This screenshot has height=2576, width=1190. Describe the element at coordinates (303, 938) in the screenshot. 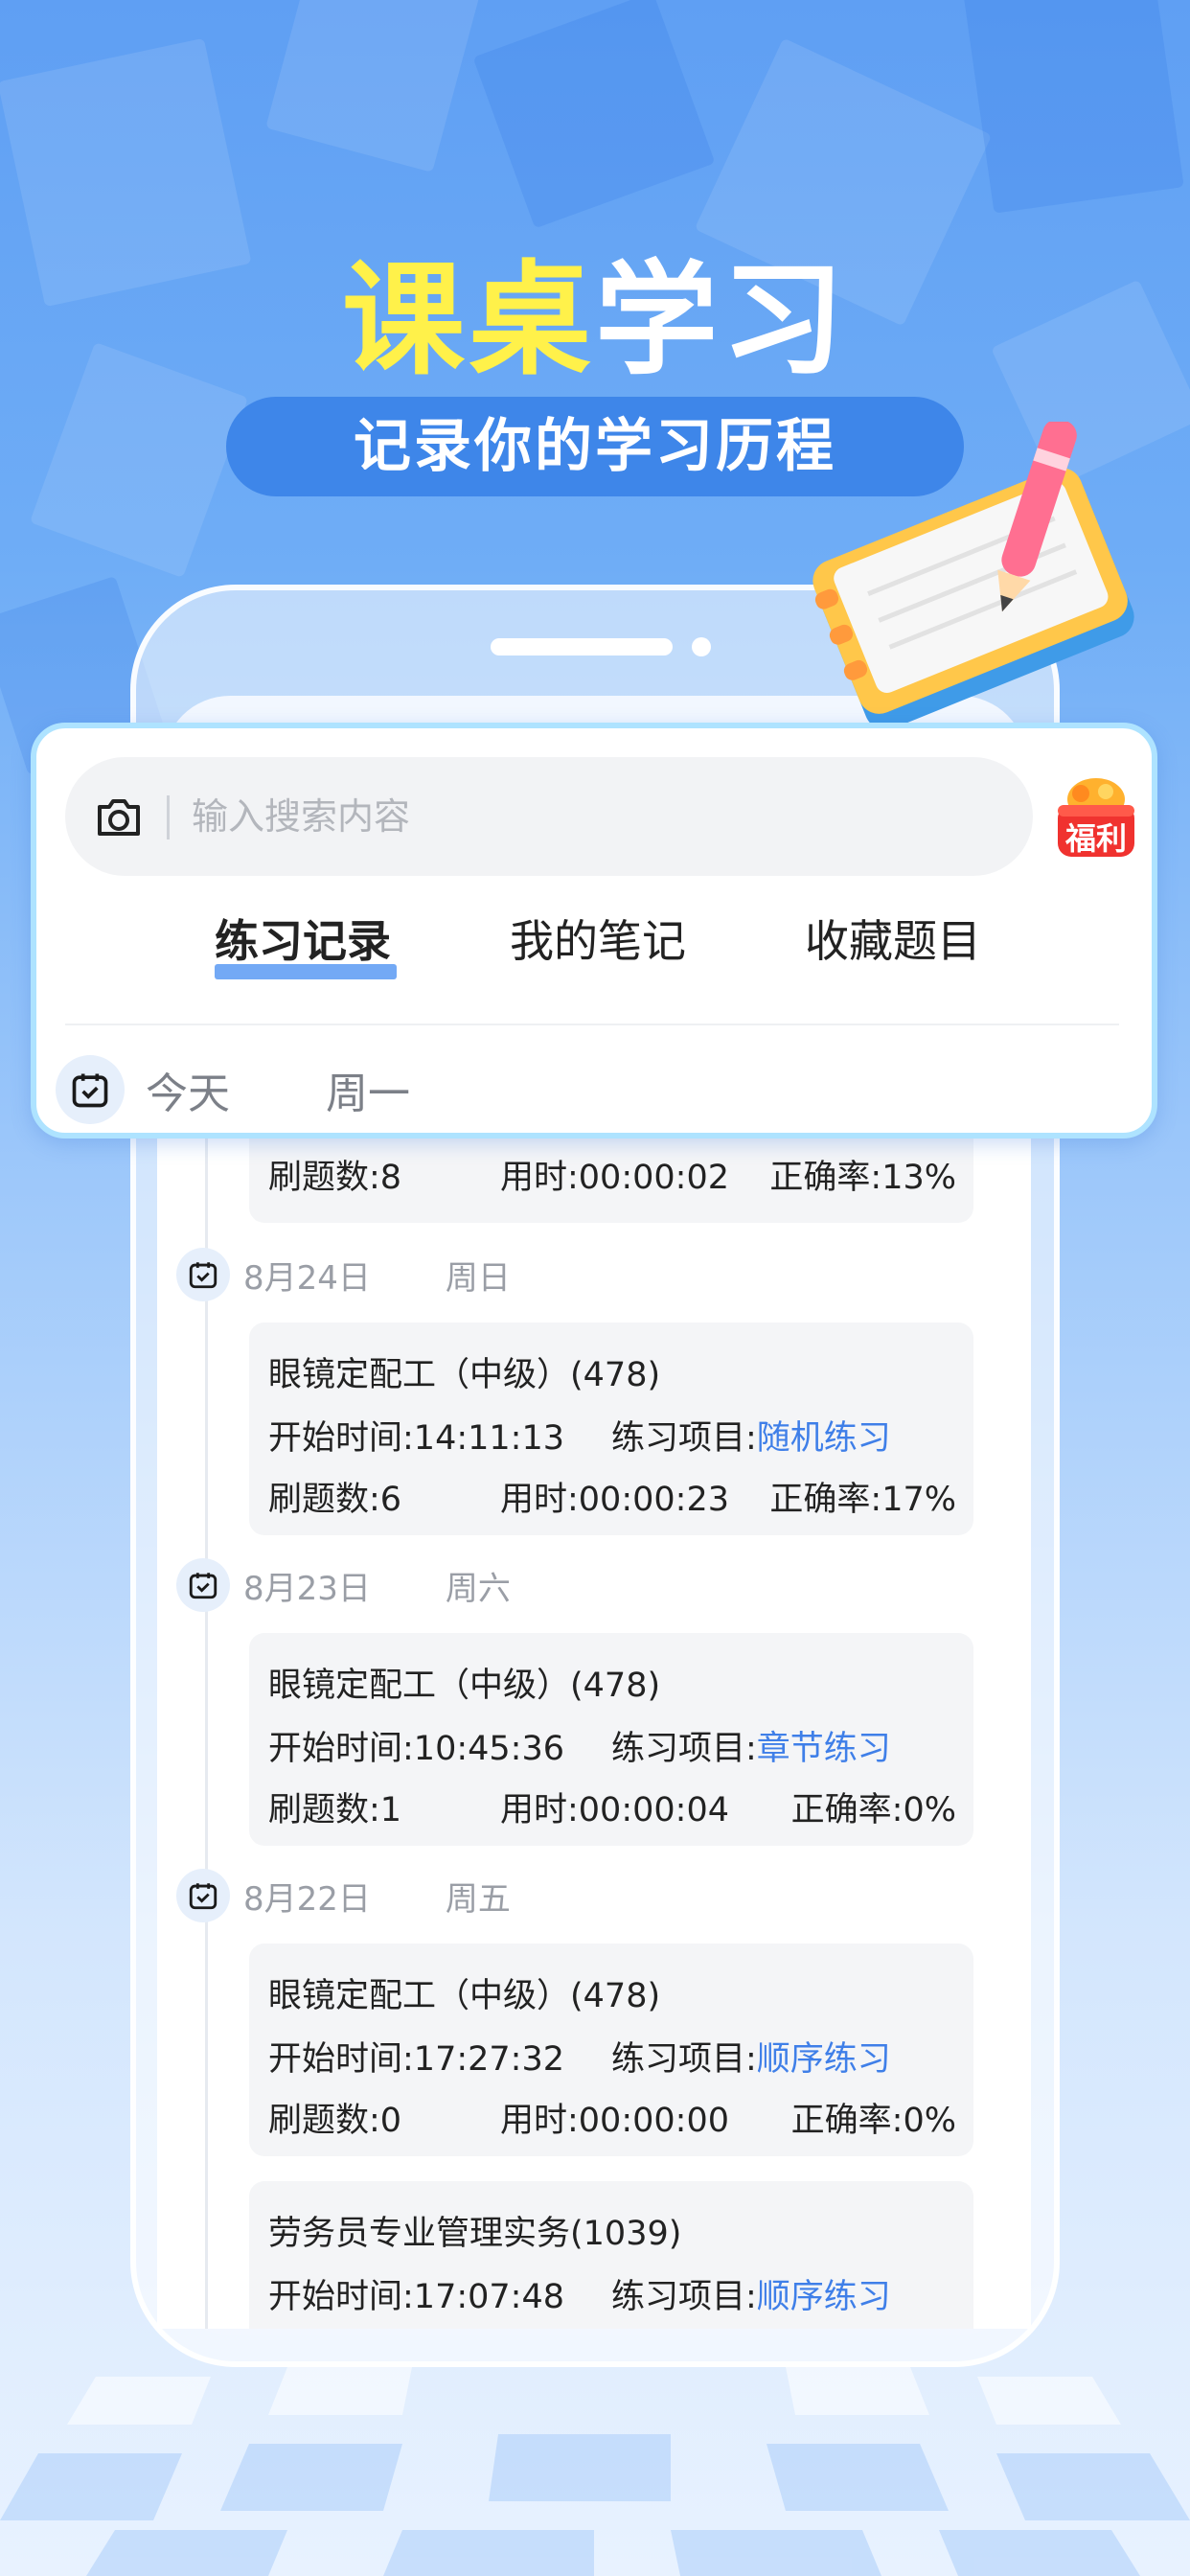

I see `tab-practice-records: 练习记录` at that location.